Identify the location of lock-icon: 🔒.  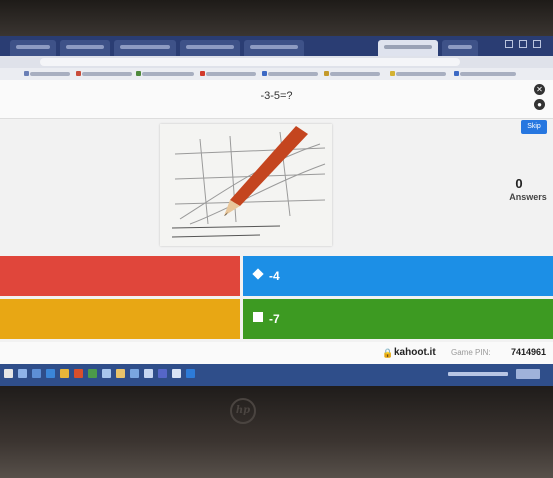
(388, 353).